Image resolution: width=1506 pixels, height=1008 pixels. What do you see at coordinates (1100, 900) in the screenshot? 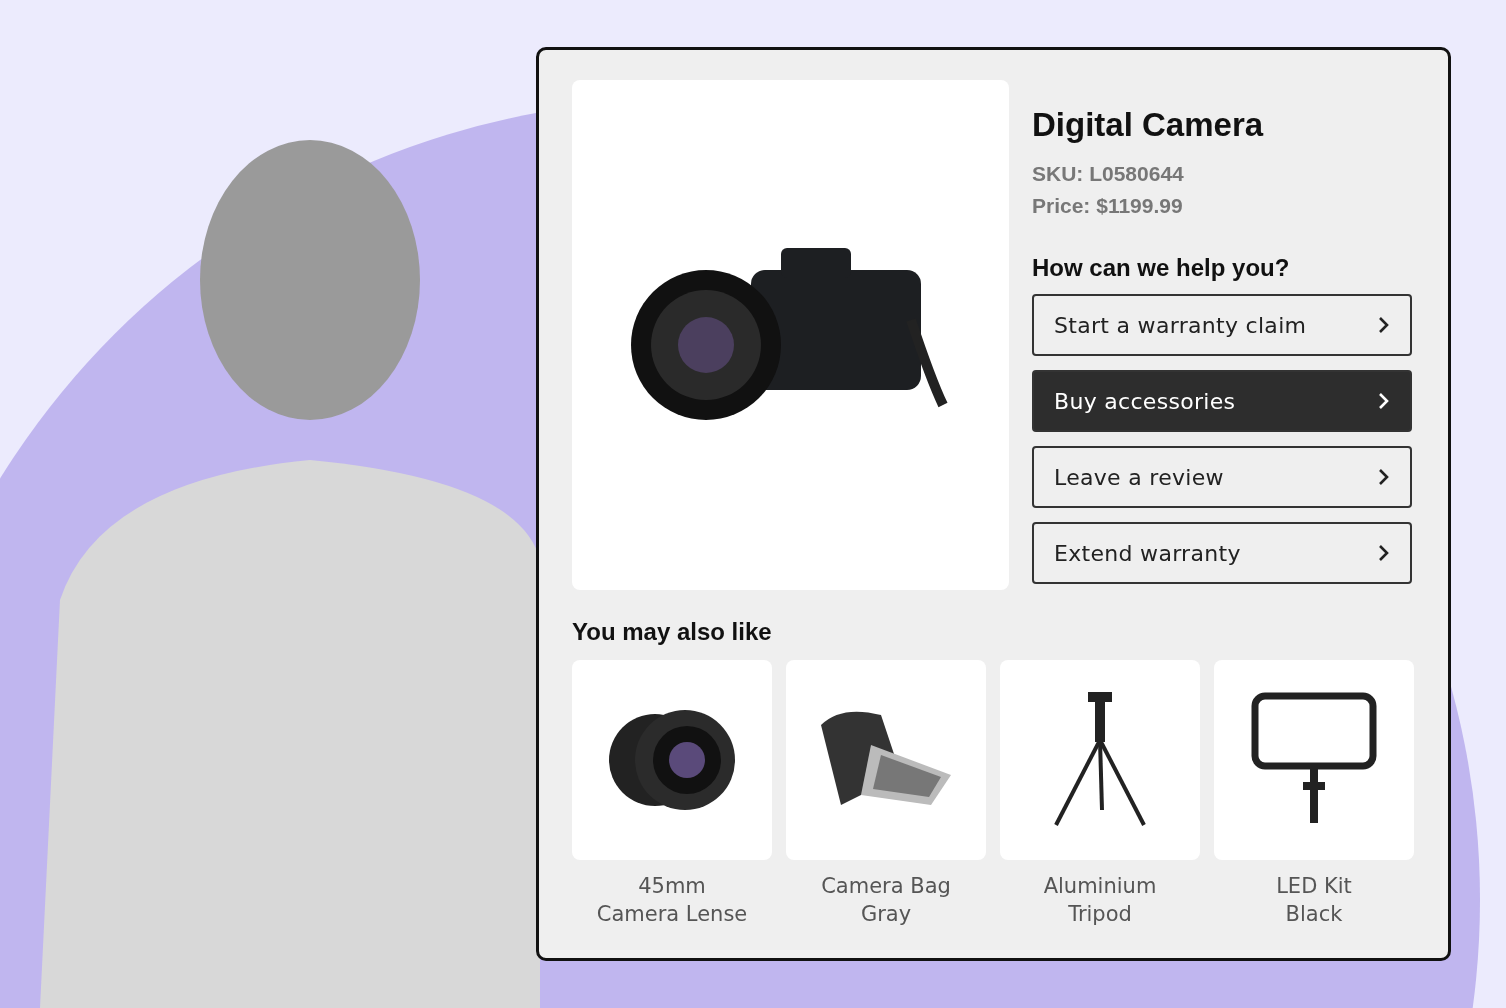
I see `product-name: Aluminium Tripod` at bounding box center [1100, 900].